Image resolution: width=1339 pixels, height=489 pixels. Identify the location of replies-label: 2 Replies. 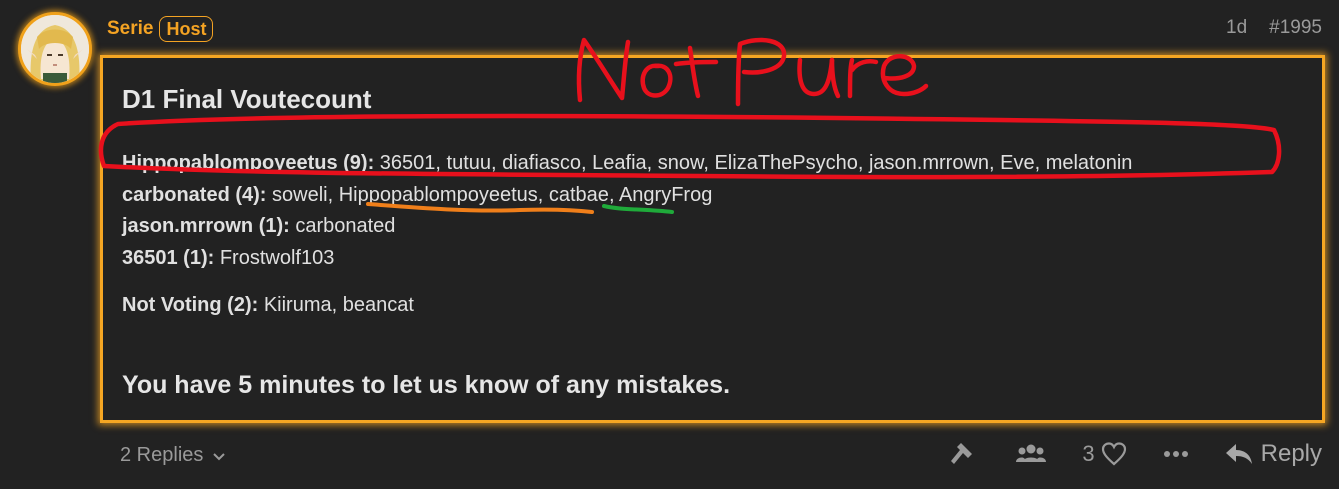
(162, 455).